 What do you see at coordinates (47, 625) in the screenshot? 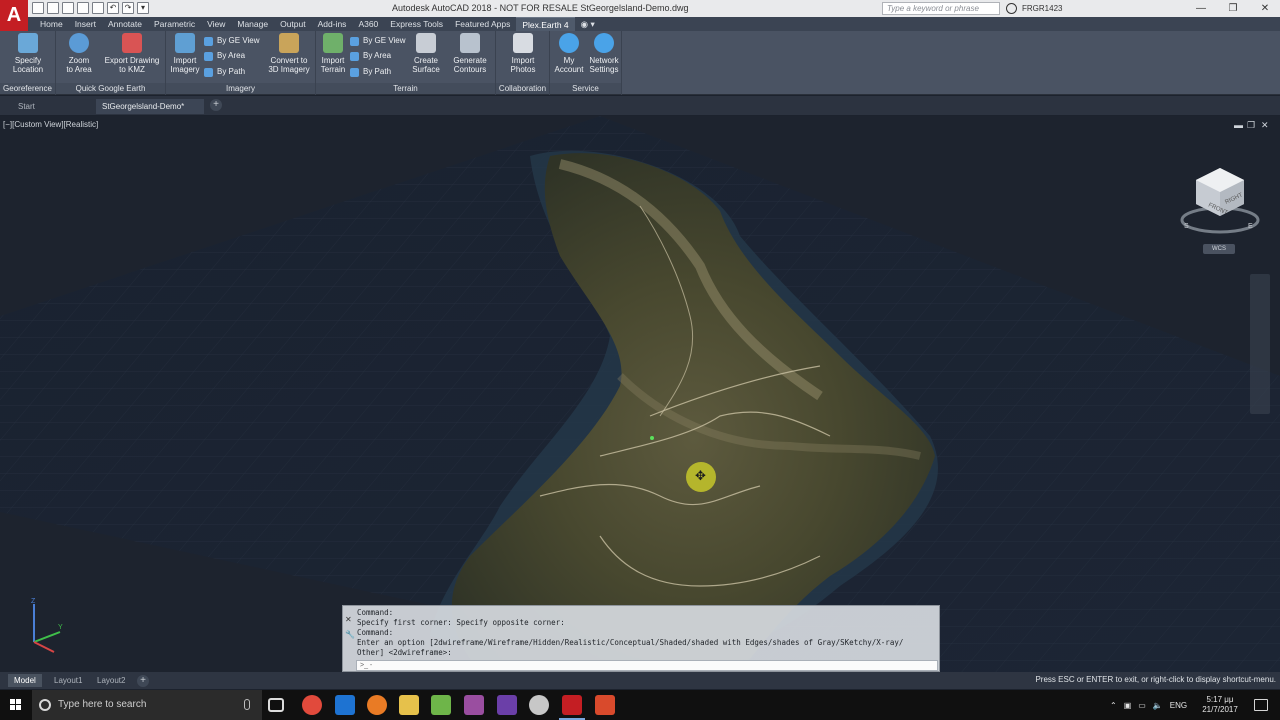
I see `ucs-icon: Z Y` at bounding box center [47, 625].